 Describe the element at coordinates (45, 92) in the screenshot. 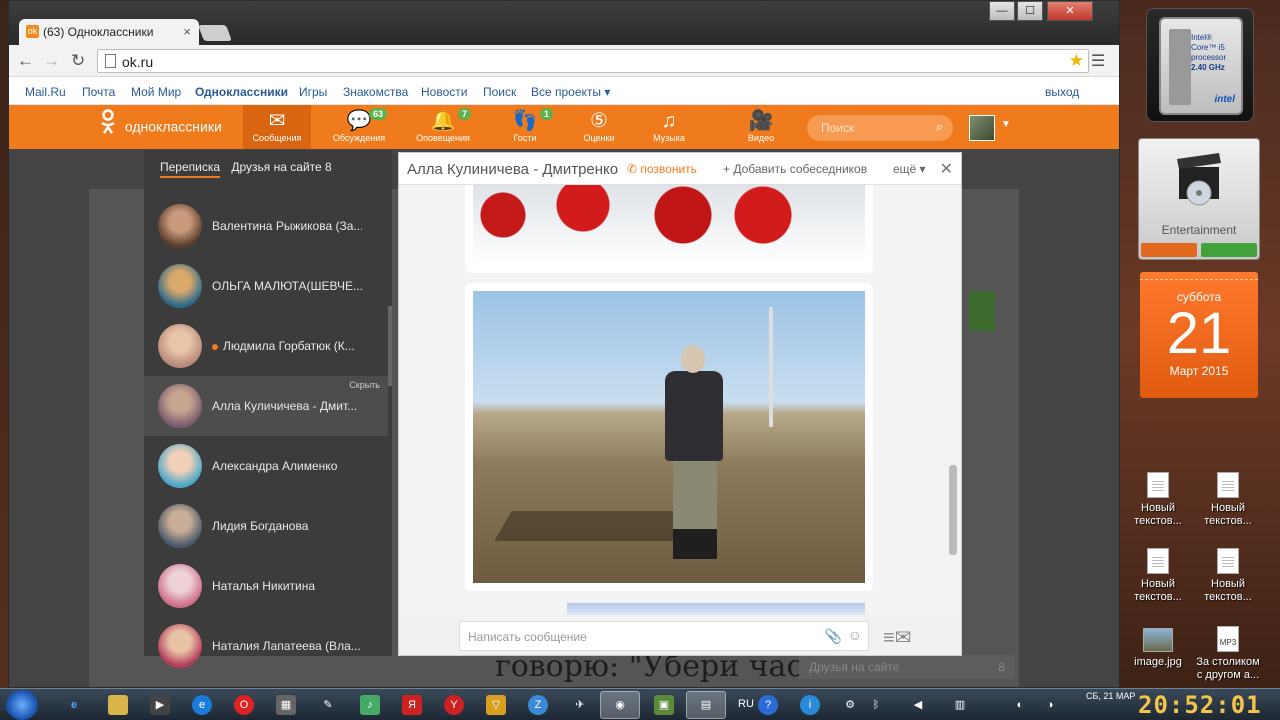

I see `link-mailru: Mail.Ru` at that location.